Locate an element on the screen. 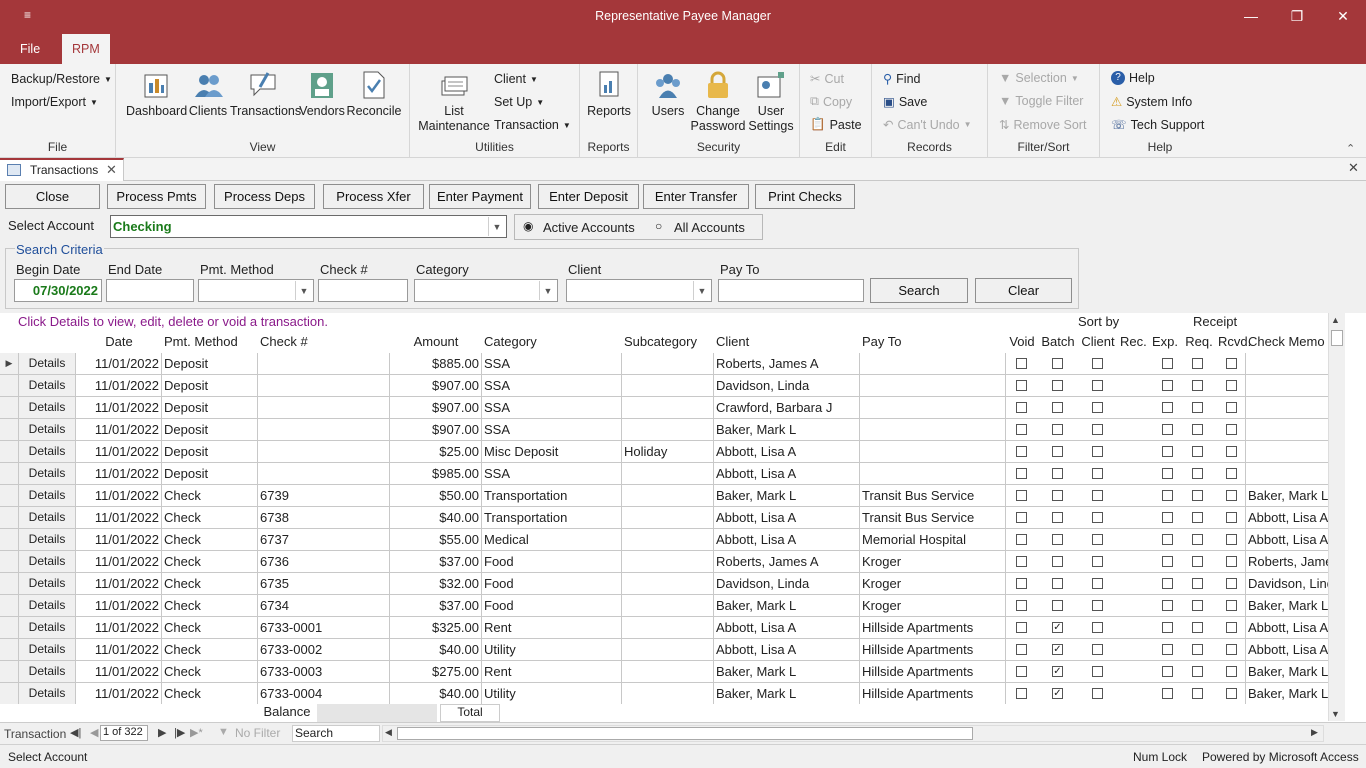 This screenshot has width=1366, height=768. clear-button: Clear is located at coordinates (1023, 290).